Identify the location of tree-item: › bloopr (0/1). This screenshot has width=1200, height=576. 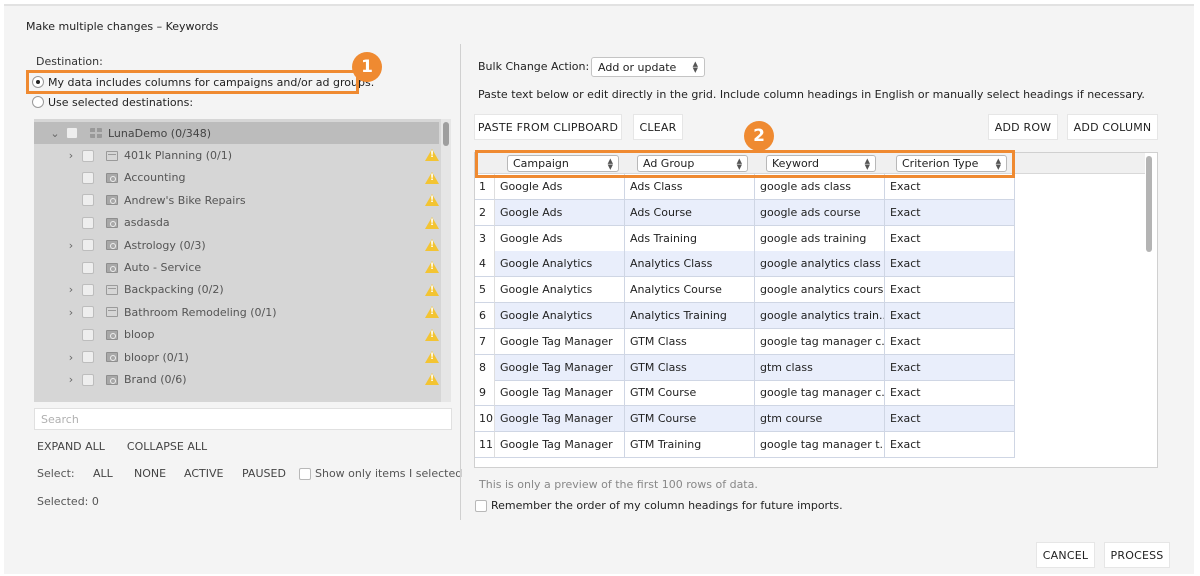
(236, 357).